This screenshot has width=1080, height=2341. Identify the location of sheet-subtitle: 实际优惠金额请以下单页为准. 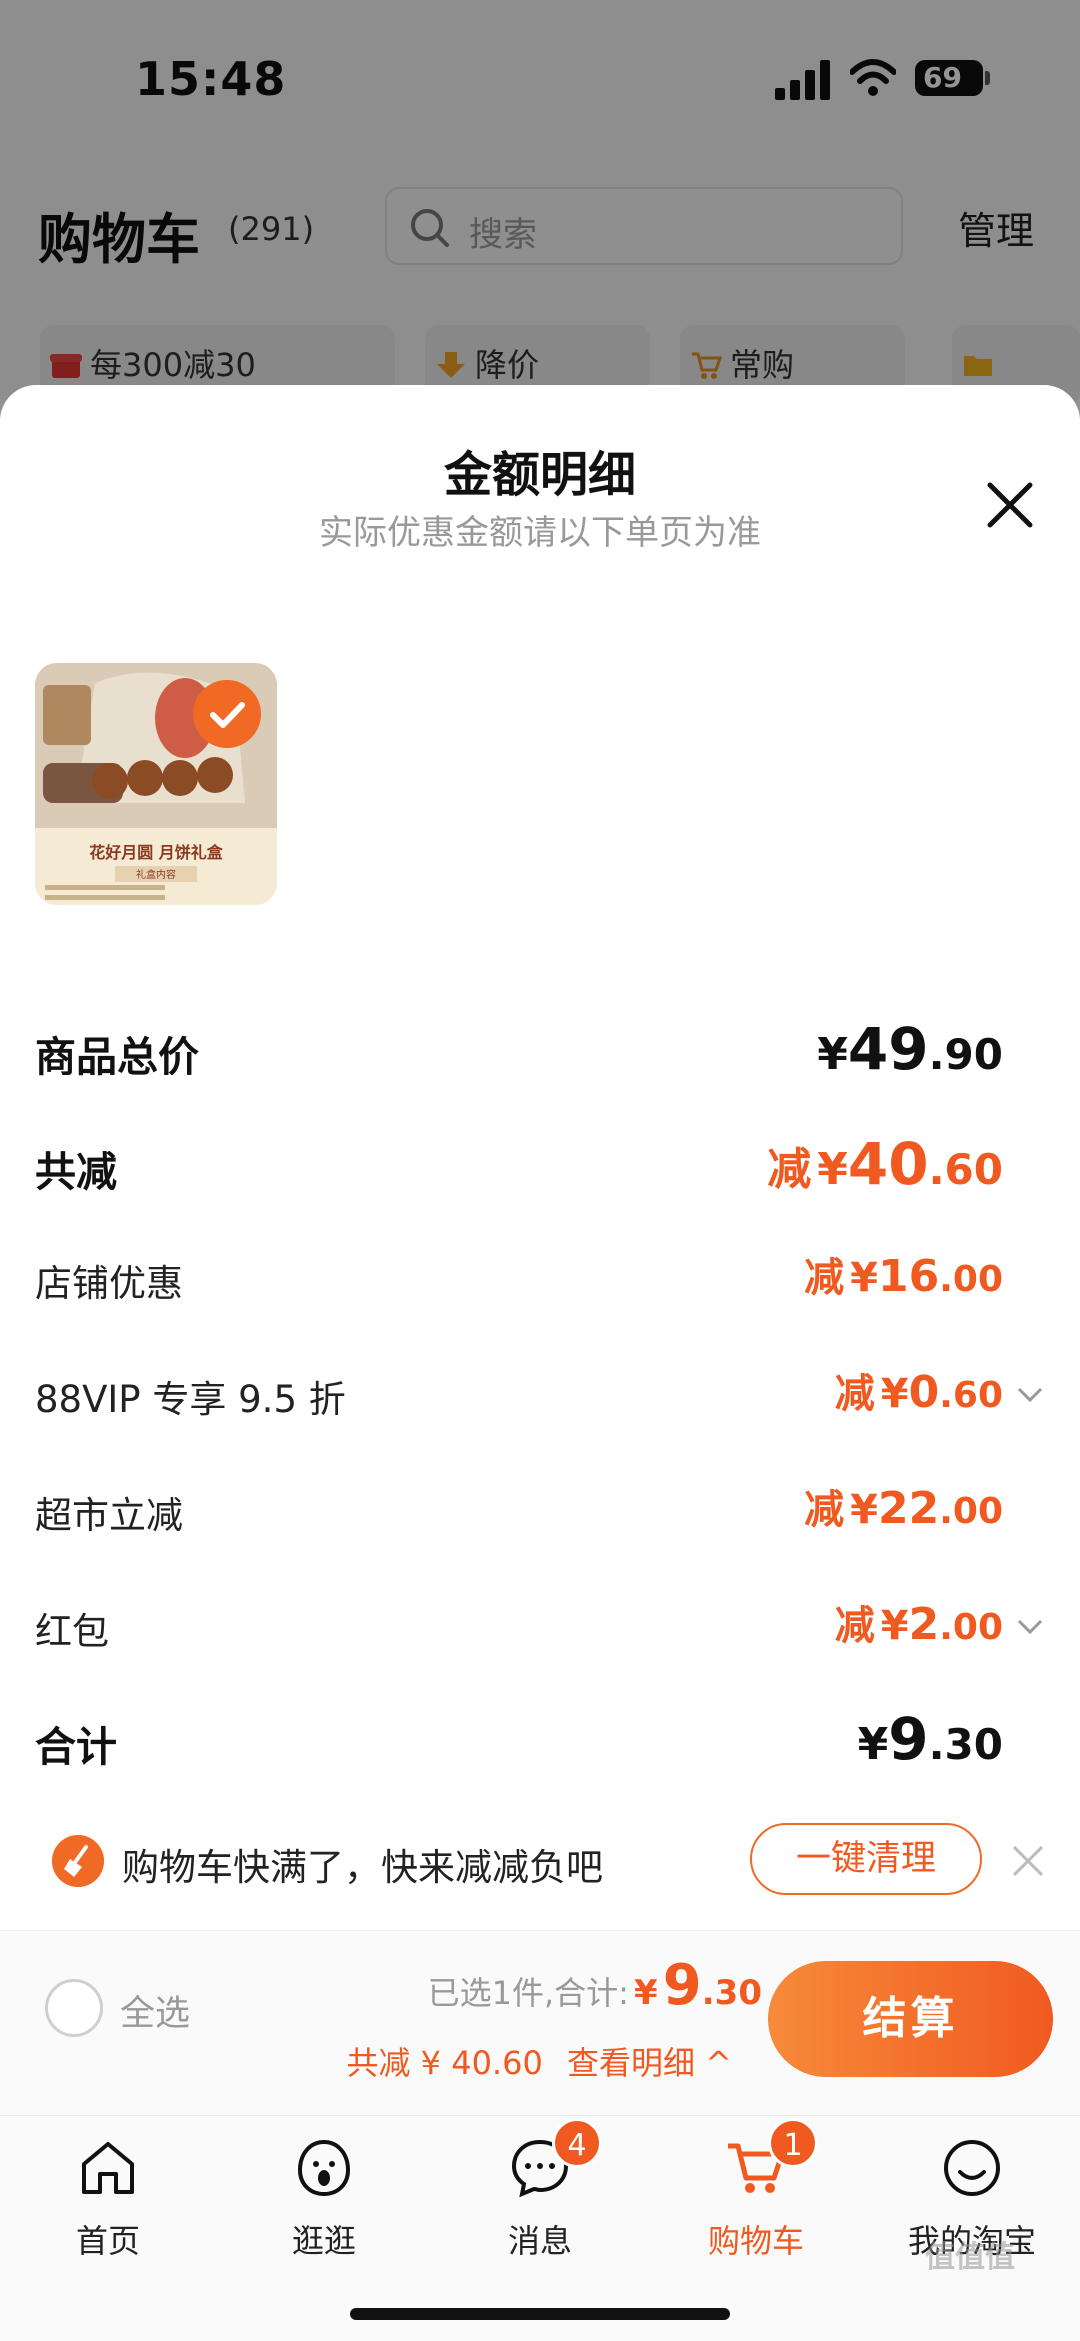
(540, 533).